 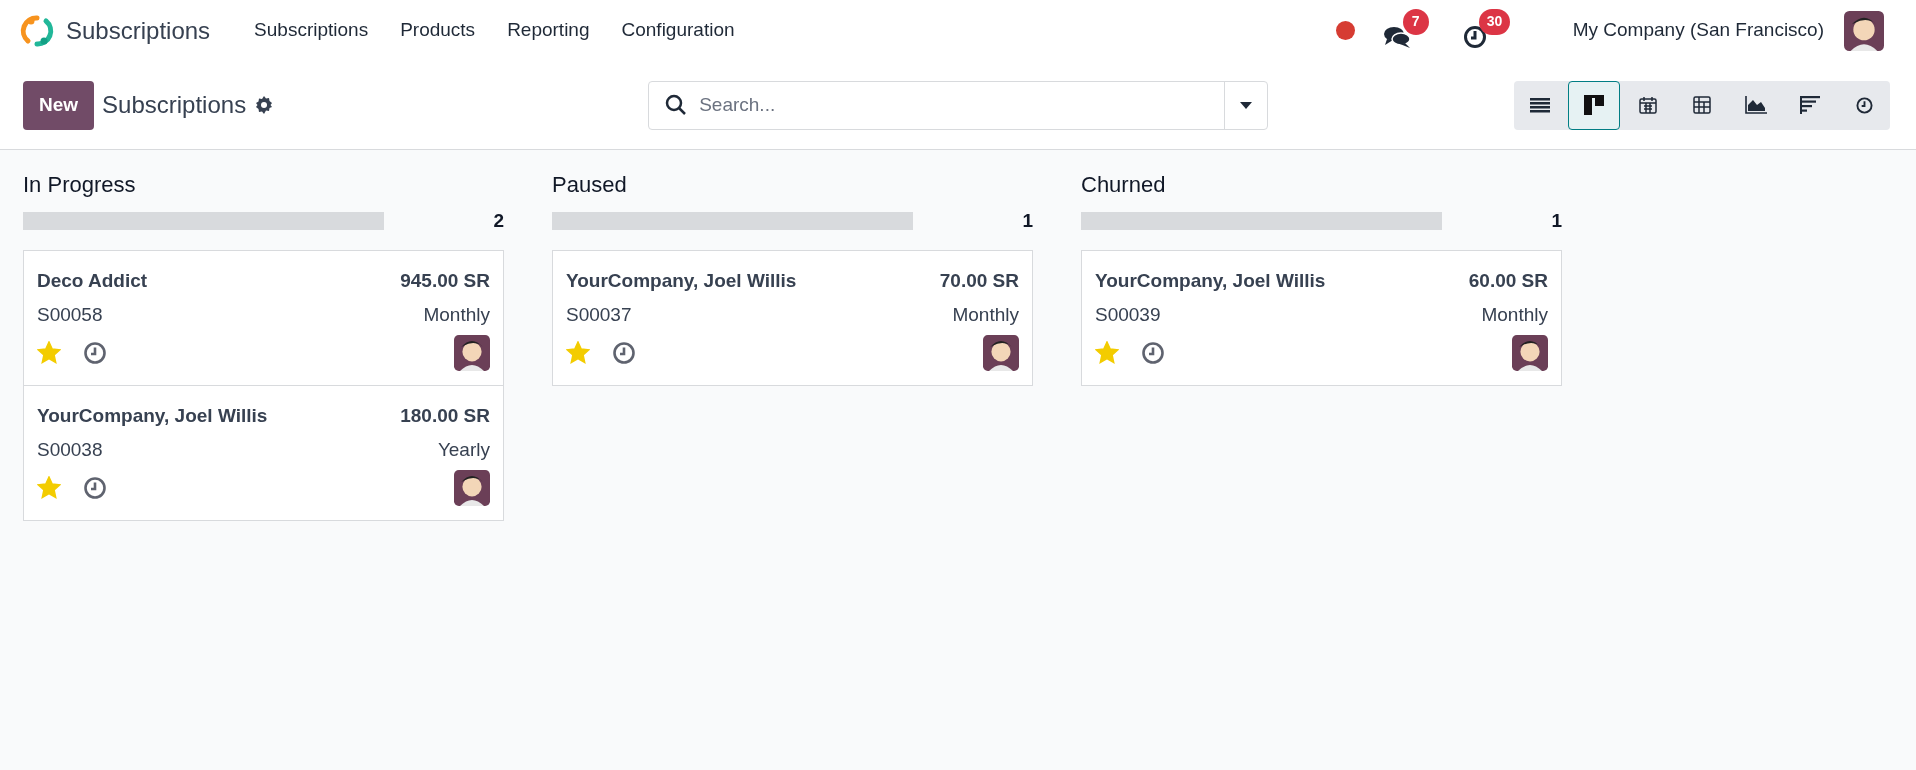 What do you see at coordinates (70, 450) in the screenshot?
I see `subscription-reference: S00038` at bounding box center [70, 450].